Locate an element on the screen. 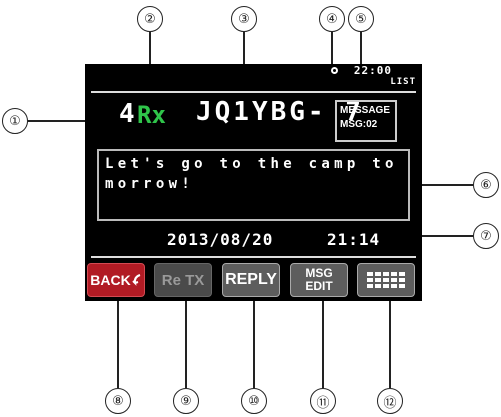  status-bar: 22:00 LIST is located at coordinates (253, 79).